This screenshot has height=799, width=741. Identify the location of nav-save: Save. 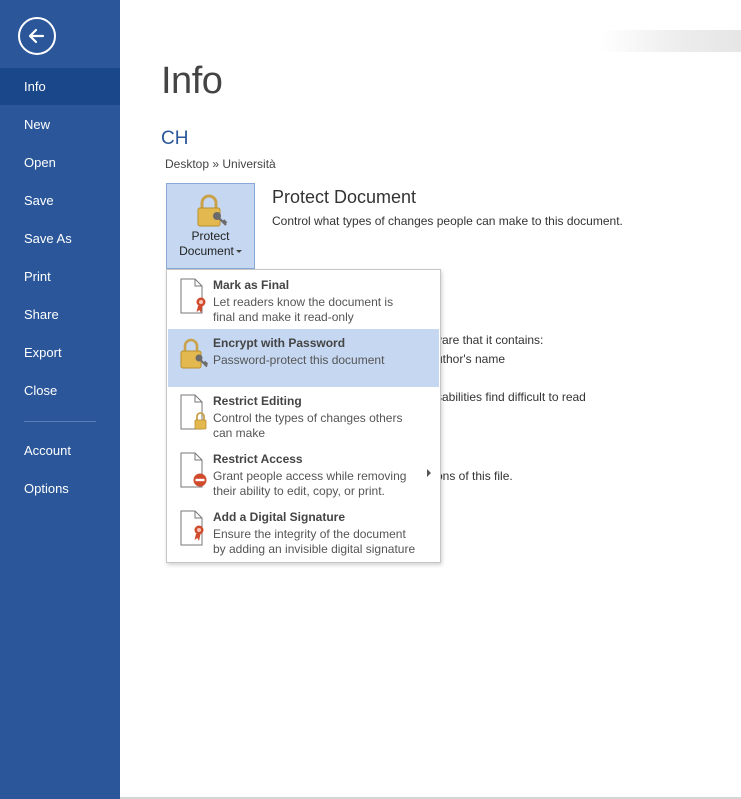
(60, 200).